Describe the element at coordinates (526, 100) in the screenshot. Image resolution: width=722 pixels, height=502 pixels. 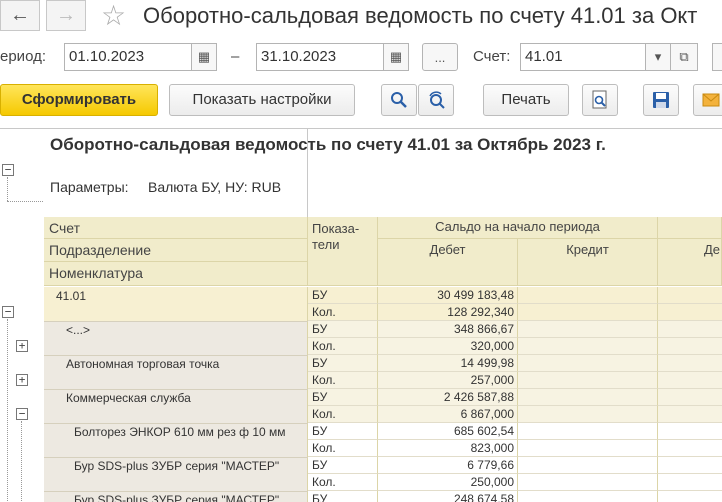
I see `print-button: Печать` at that location.